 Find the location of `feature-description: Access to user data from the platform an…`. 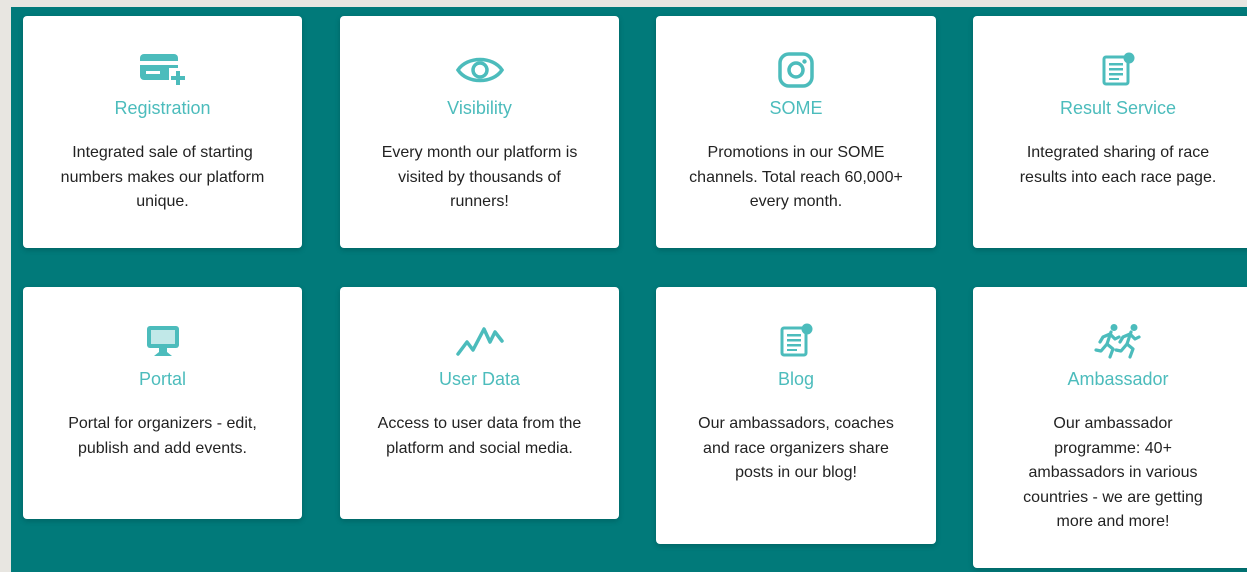

feature-description: Access to user data from the platform an… is located at coordinates (479, 436).